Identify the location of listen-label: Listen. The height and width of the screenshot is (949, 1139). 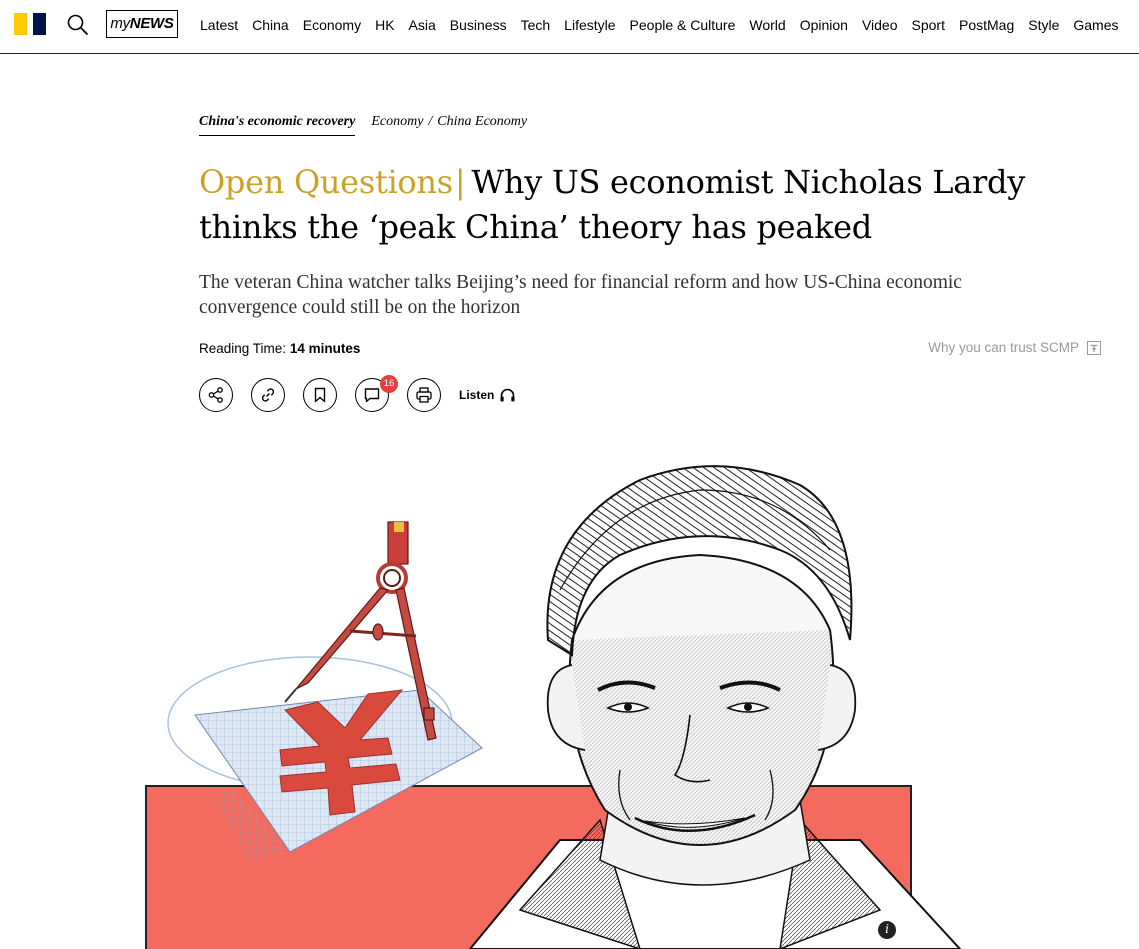
(477, 395).